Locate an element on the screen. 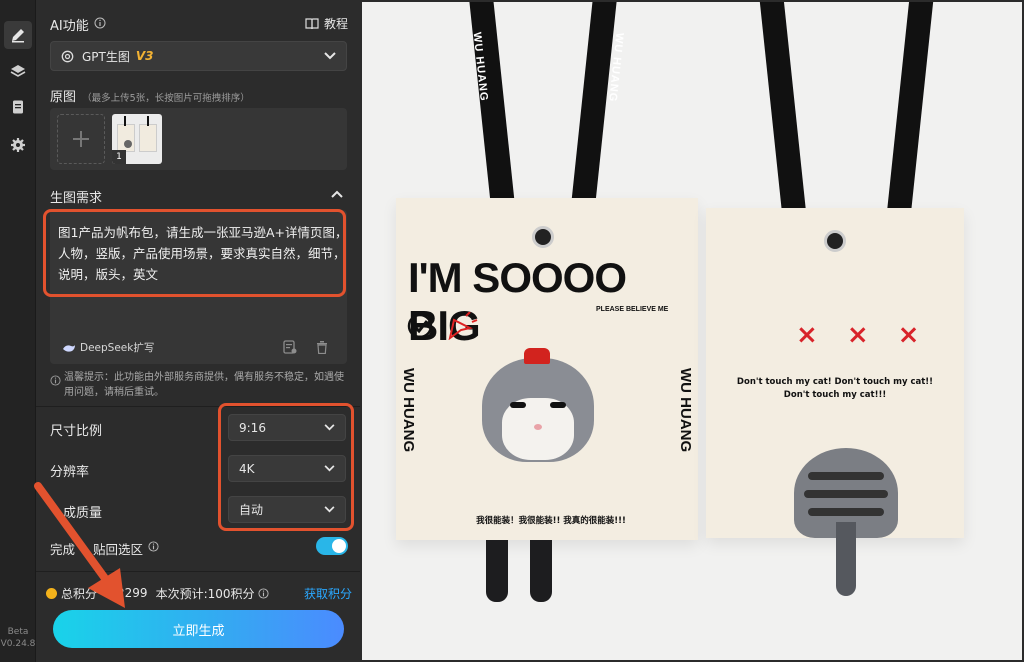 This screenshot has width=1024, height=662. paste-back-toggle is located at coordinates (332, 546).